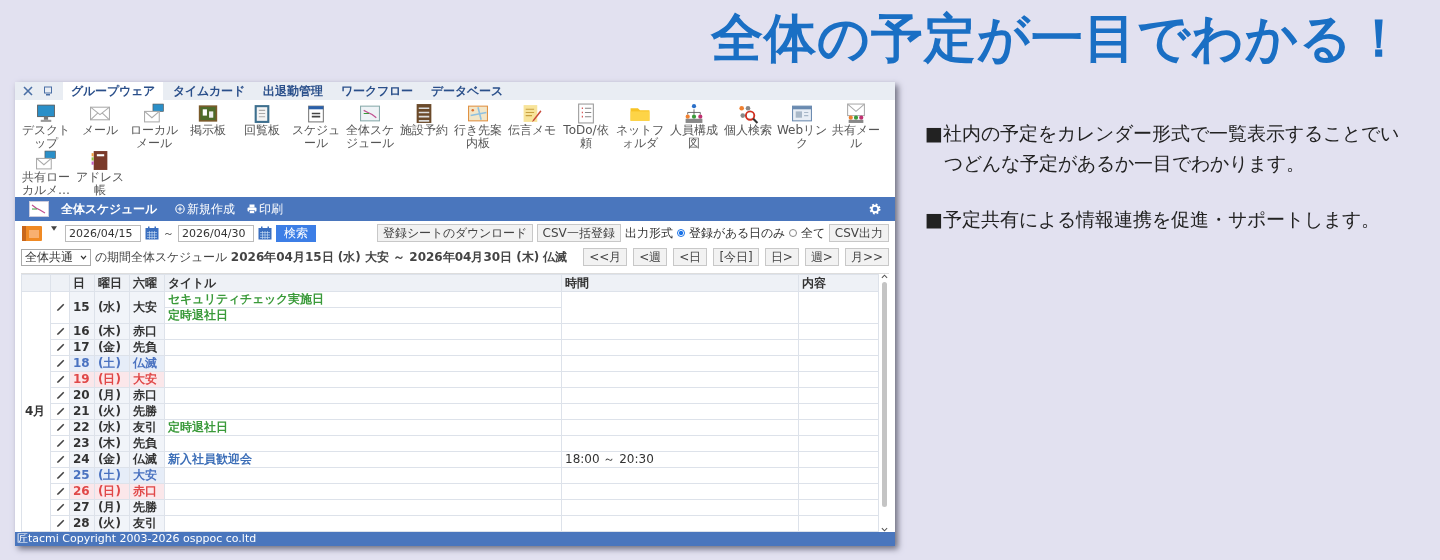  What do you see at coordinates (884, 276) in the screenshot?
I see `scroll-up-icon` at bounding box center [884, 276].